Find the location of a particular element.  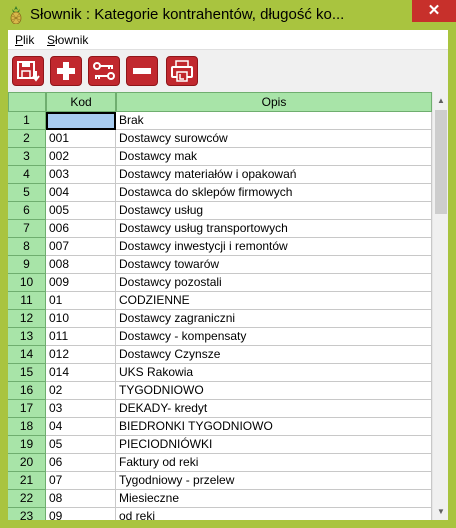

cell-opis: PIECIODNIÓWKI is located at coordinates (274, 445).